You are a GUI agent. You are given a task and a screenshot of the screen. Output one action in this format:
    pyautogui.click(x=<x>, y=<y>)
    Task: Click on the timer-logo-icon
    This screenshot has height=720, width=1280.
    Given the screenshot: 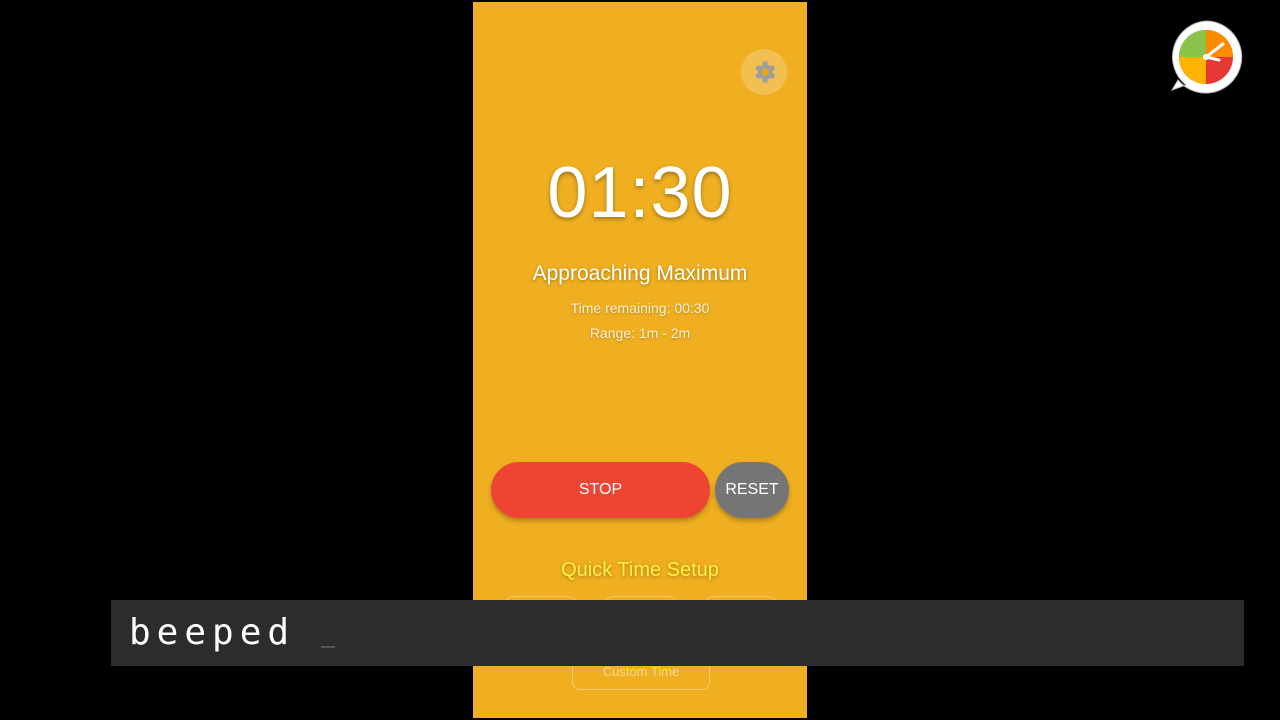 What is the action you would take?
    pyautogui.click(x=1206, y=57)
    